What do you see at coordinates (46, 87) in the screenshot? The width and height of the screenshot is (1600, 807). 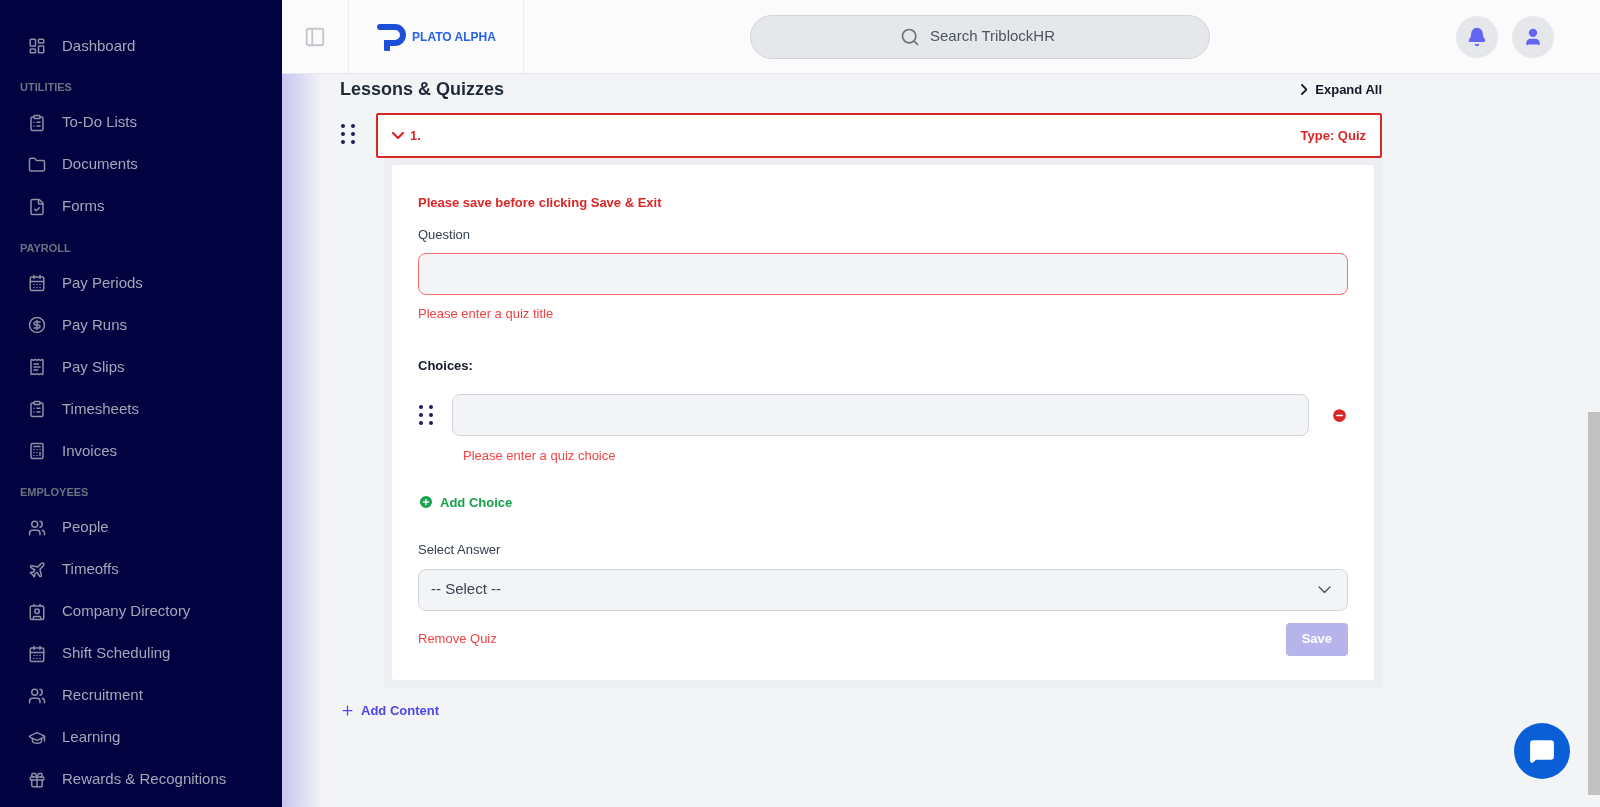 I see `section-heading: UTILITIES` at bounding box center [46, 87].